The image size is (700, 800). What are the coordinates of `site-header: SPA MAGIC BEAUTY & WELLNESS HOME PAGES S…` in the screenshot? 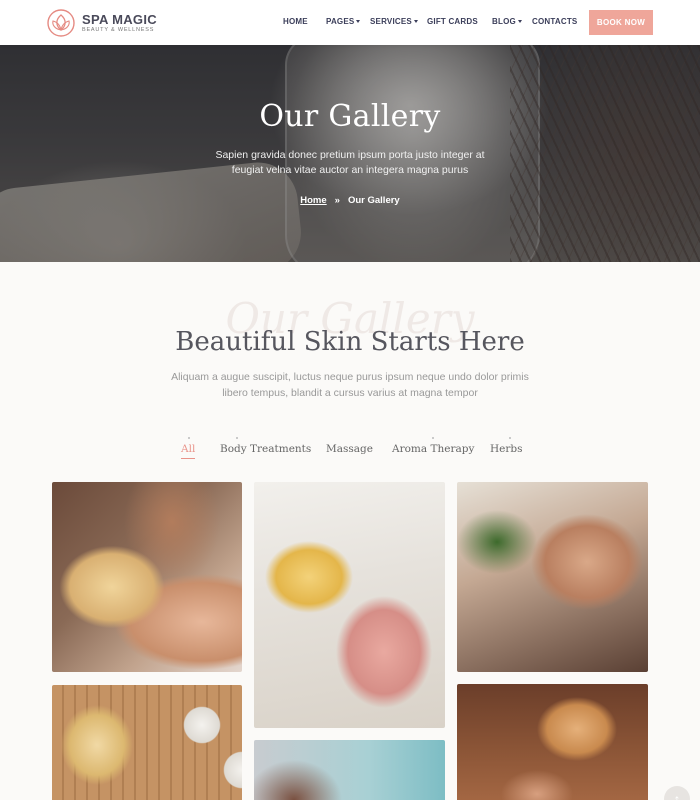 It's located at (350, 22).